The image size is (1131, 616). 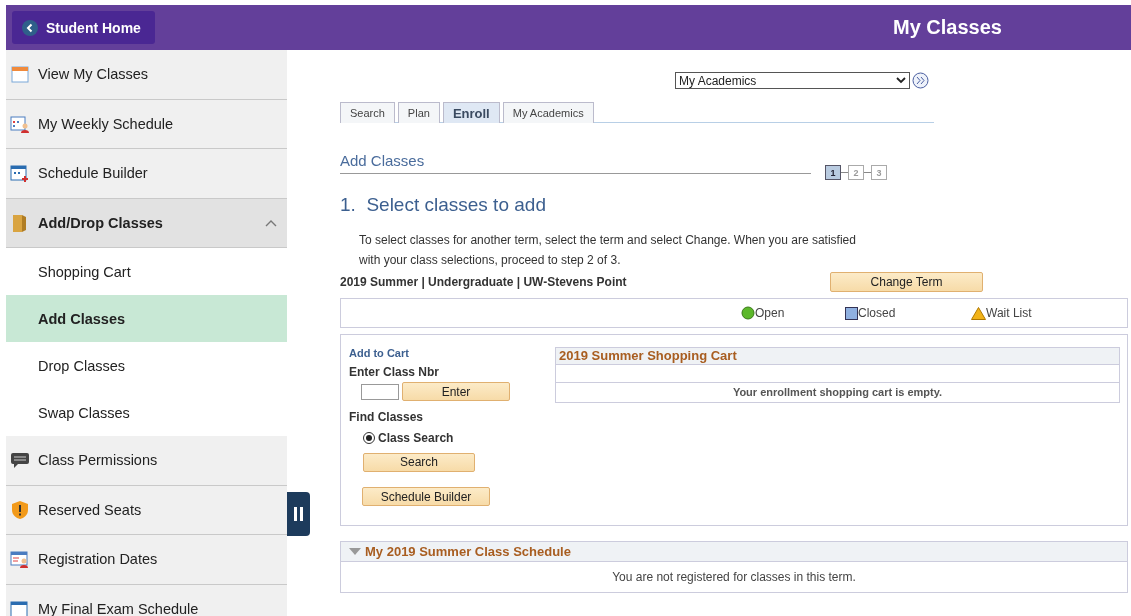 I want to click on step-indicator: 2, so click(x=856, y=172).